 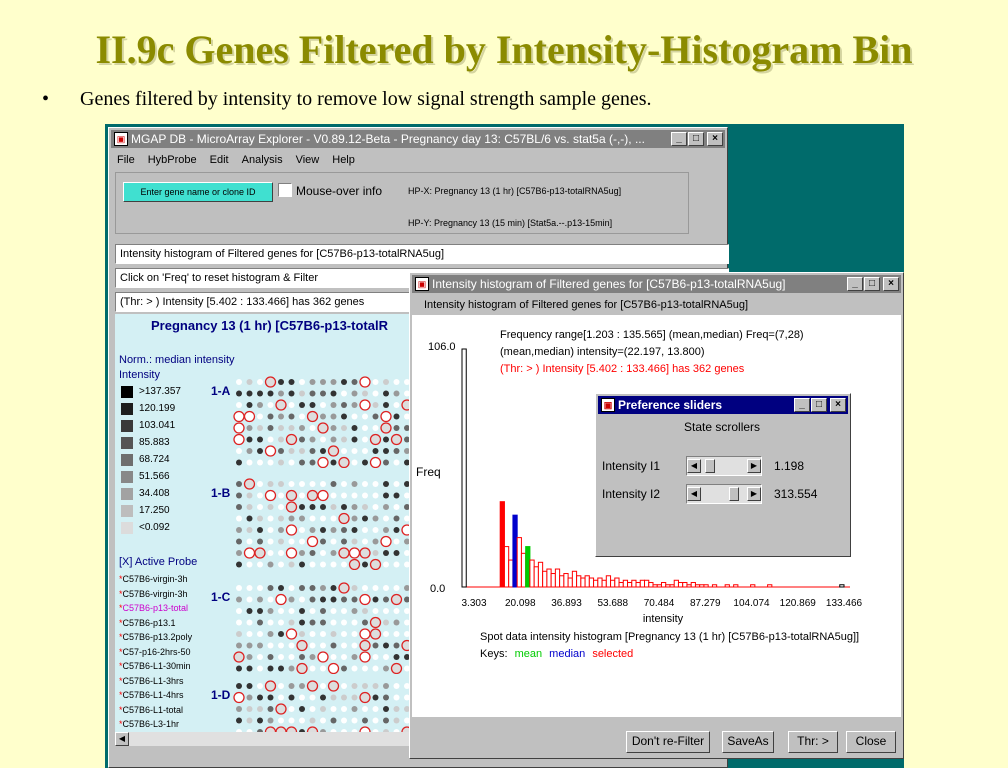 I want to click on pref-window-titlebar: ▣ Preference sliders _ □ ×, so click(x=723, y=405).